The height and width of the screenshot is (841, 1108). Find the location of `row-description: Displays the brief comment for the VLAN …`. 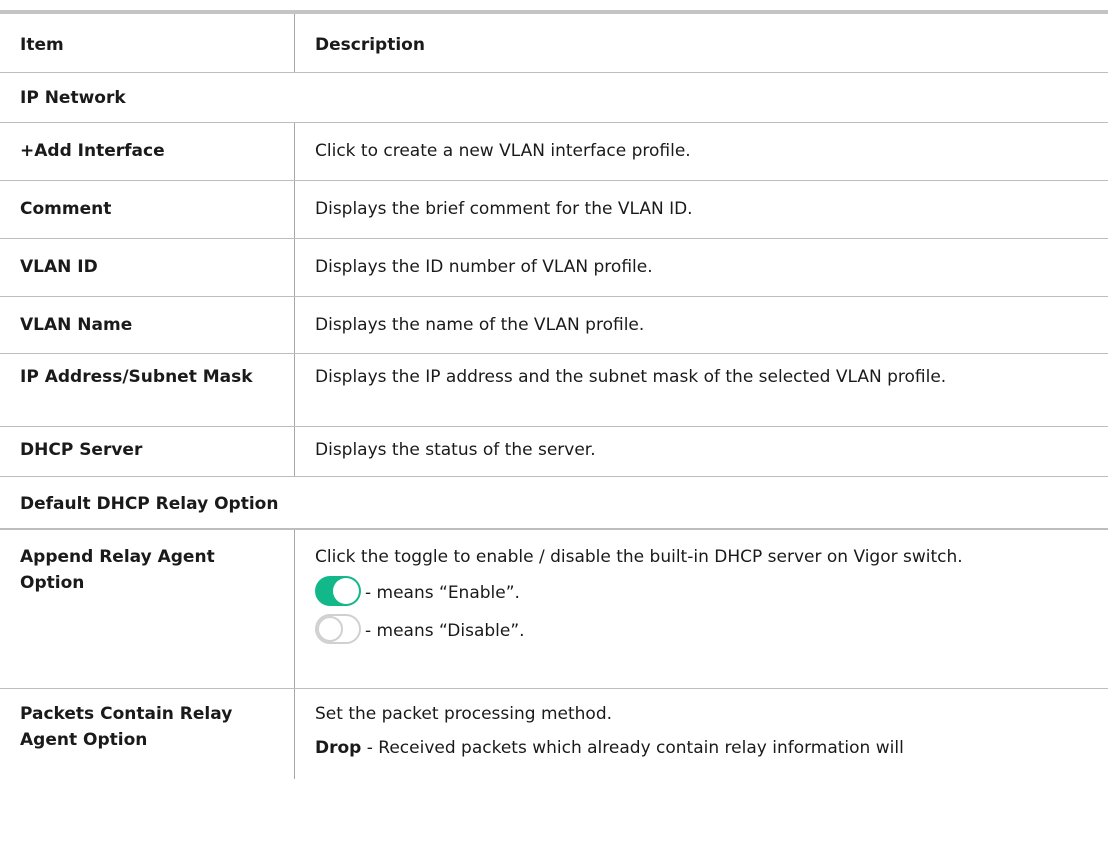

row-description: Displays the brief comment for the VLAN … is located at coordinates (504, 209).